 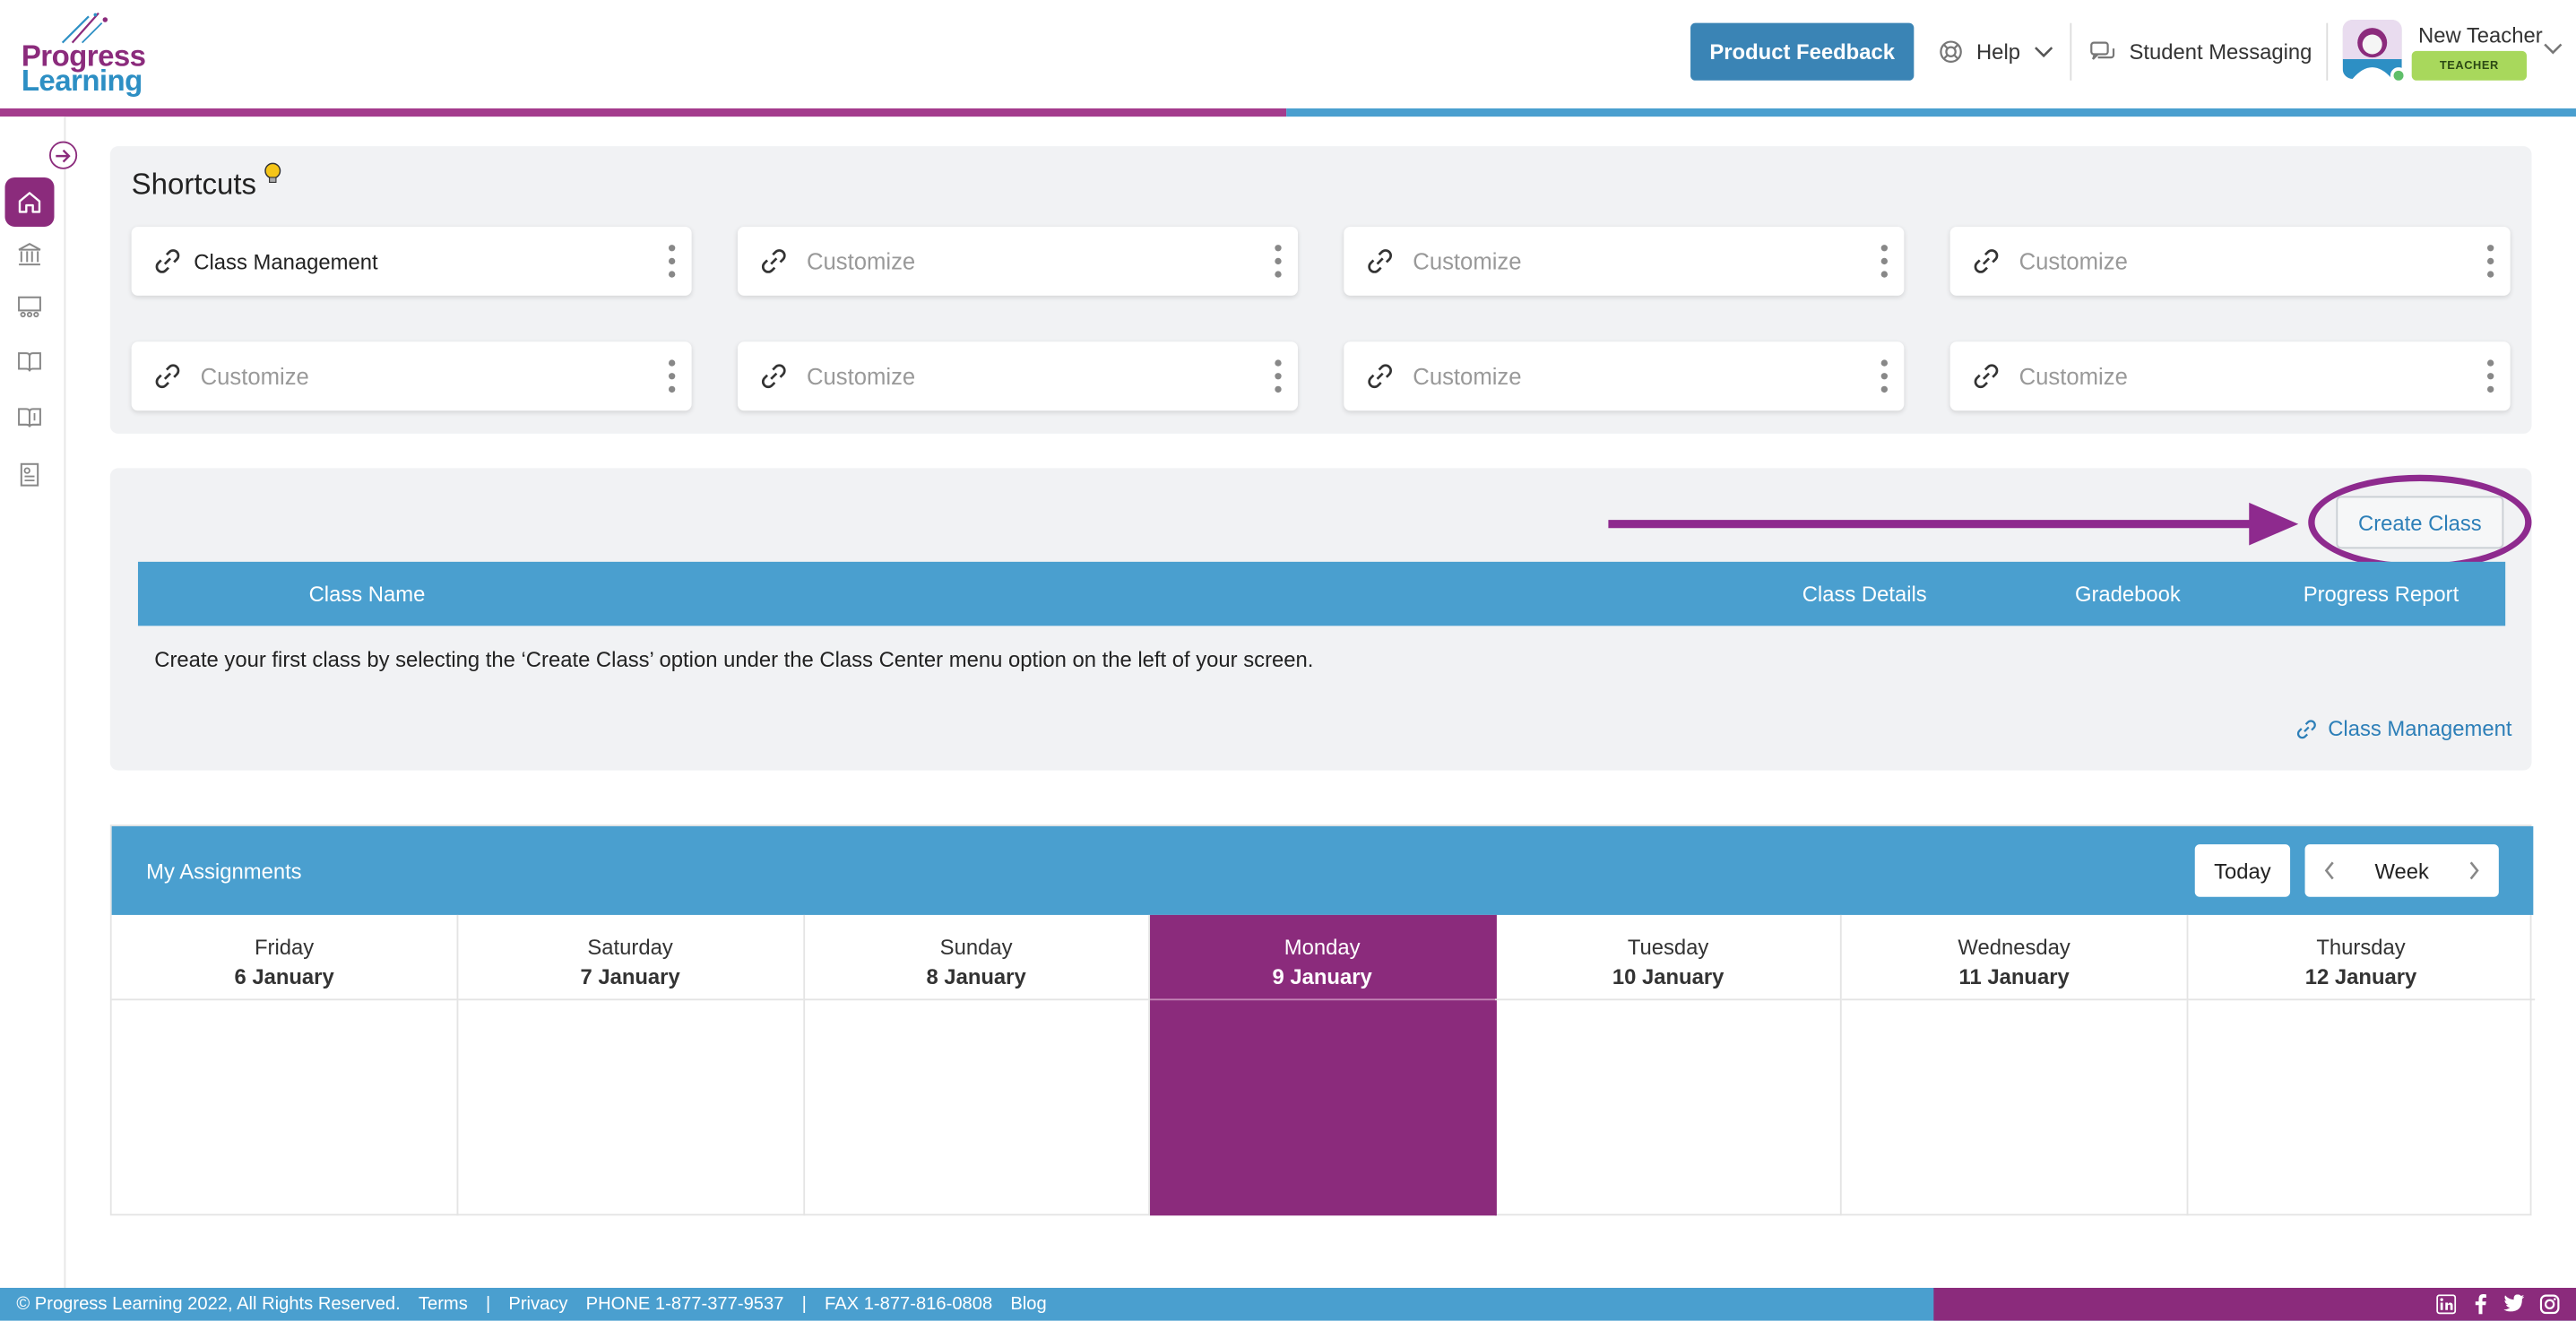 I want to click on progress-learning-logo: Progress Learning, so click(x=85, y=54).